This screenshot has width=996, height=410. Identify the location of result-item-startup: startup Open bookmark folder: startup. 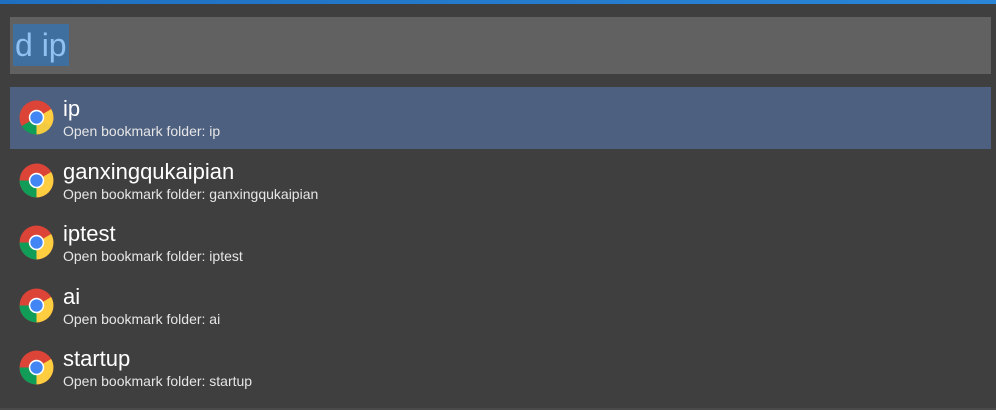
(500, 368).